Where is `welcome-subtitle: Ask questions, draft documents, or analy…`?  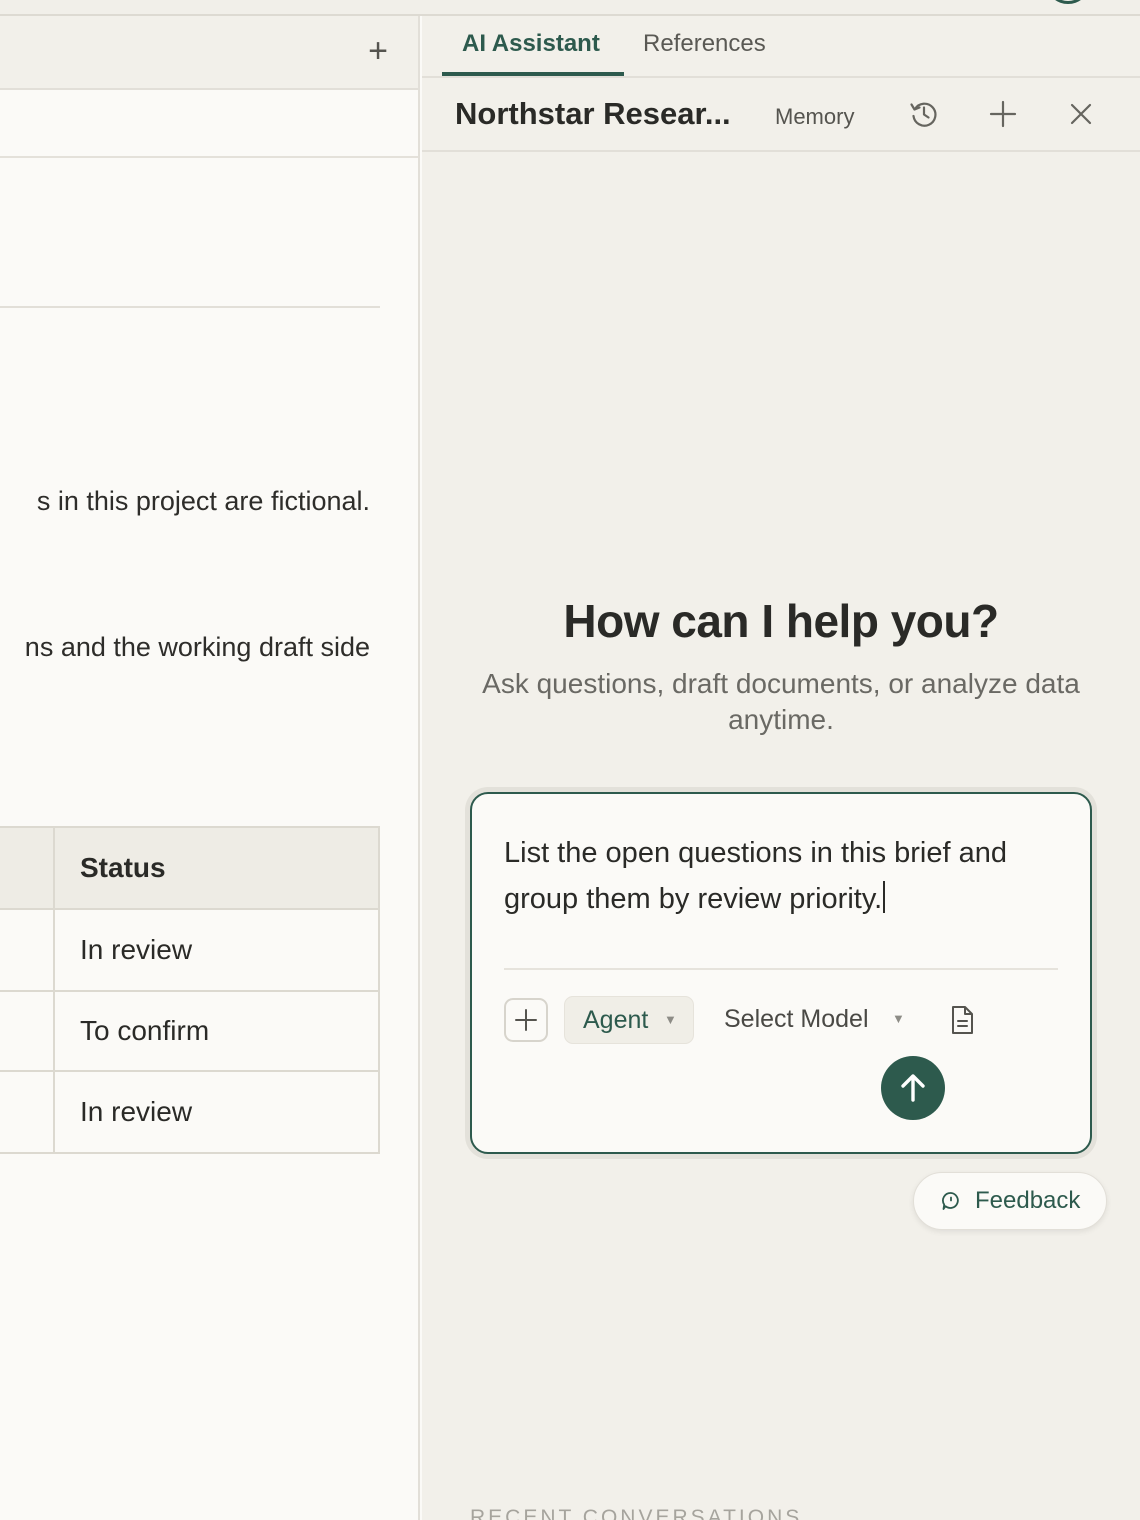 welcome-subtitle: Ask questions, draft documents, or analy… is located at coordinates (781, 701).